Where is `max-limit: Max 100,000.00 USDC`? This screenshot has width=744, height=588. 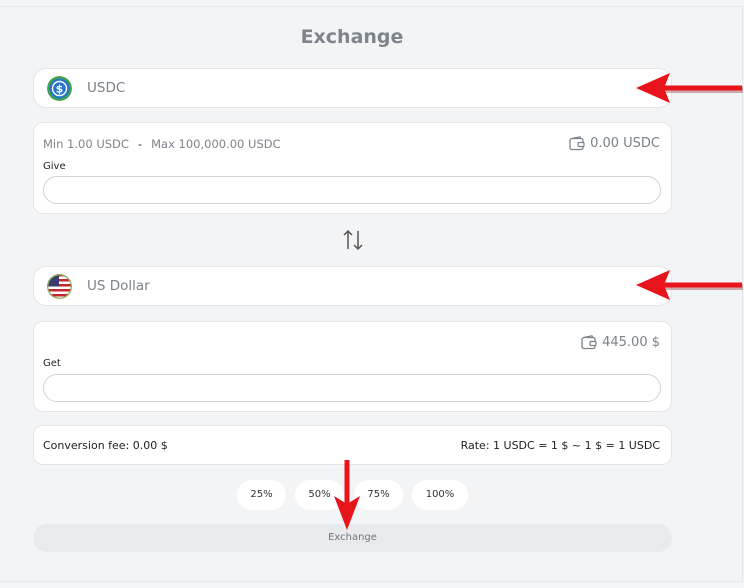 max-limit: Max 100,000.00 USDC is located at coordinates (216, 144).